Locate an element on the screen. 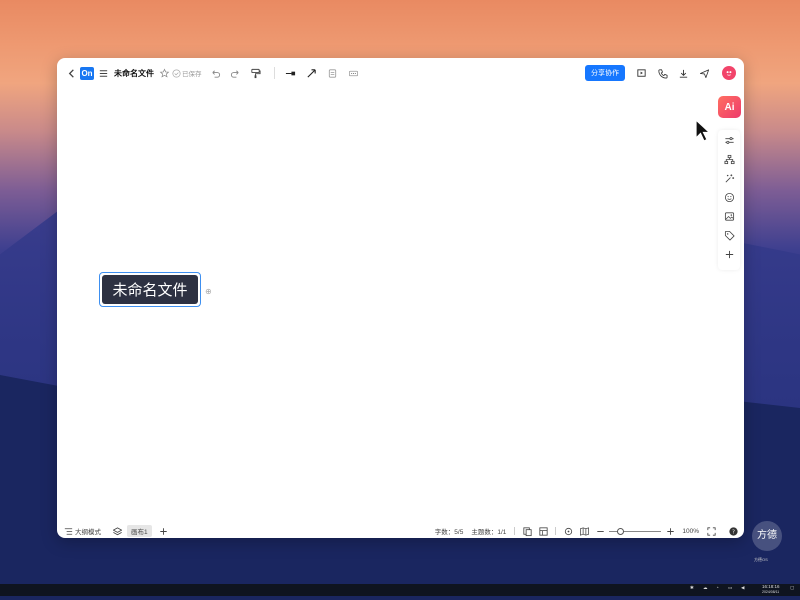 Image resolution: width=800 pixels, height=600 pixels. bluetooth-icon: ✱ is located at coordinates (692, 588).